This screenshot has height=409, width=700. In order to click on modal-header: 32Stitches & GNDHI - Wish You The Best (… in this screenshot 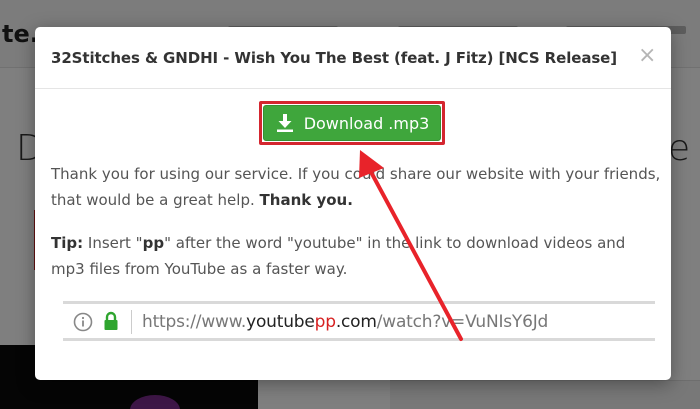, I will do `click(353, 58)`.